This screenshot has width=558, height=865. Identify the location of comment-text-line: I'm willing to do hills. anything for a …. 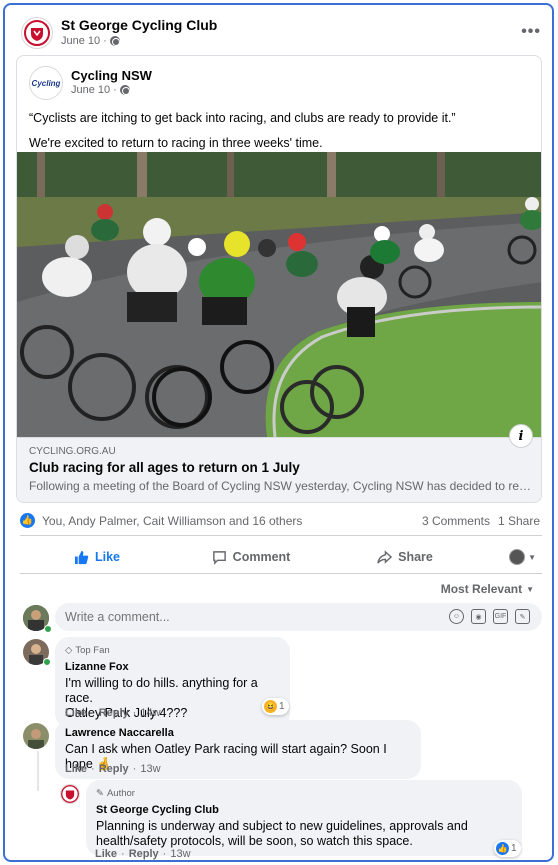
(161, 690).